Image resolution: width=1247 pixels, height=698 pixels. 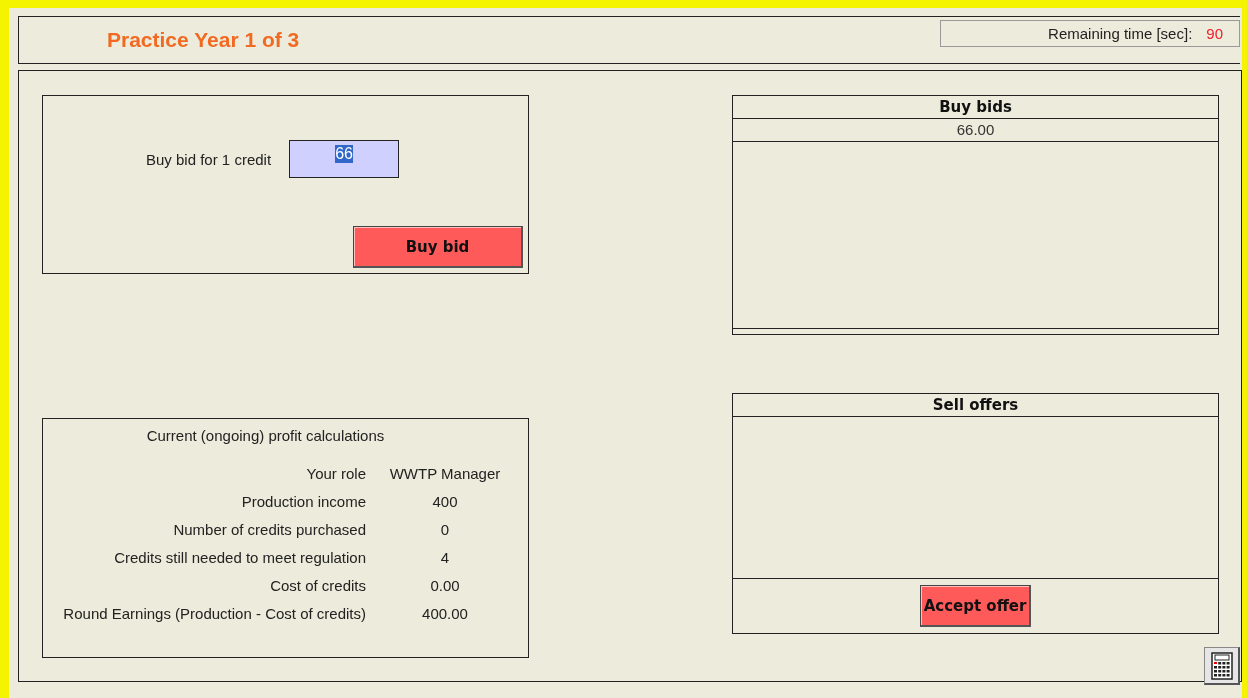 I want to click on list-row: 66.00, so click(x=975, y=130).